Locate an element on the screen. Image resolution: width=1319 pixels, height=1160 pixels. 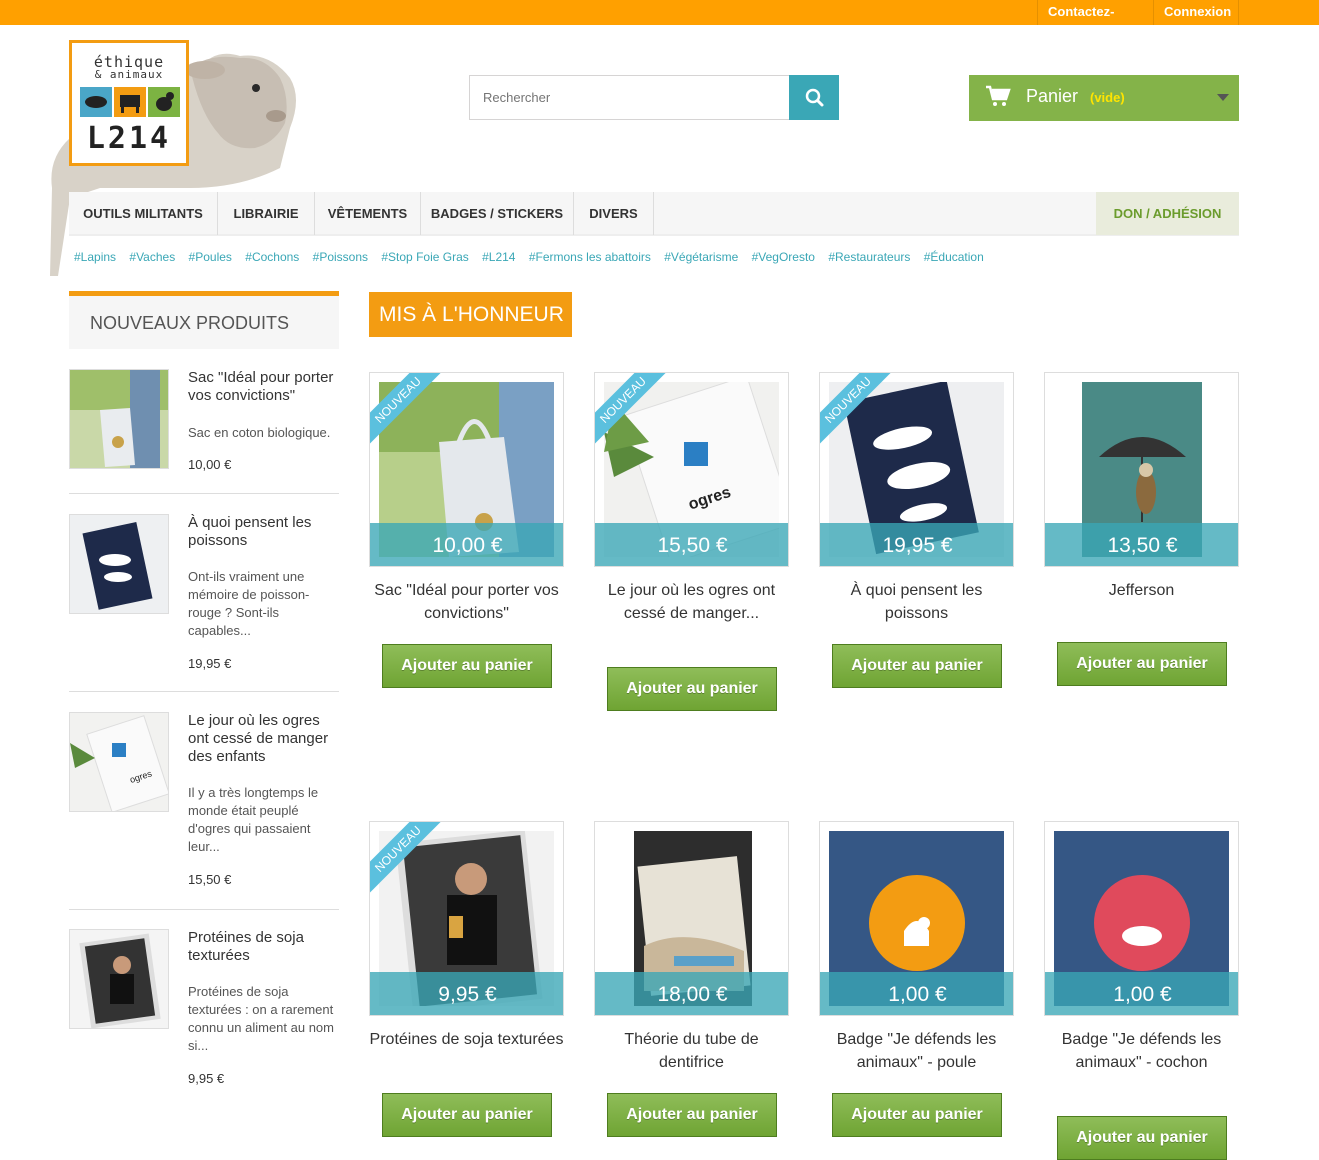
book-cover-image is located at coordinates (119, 564).